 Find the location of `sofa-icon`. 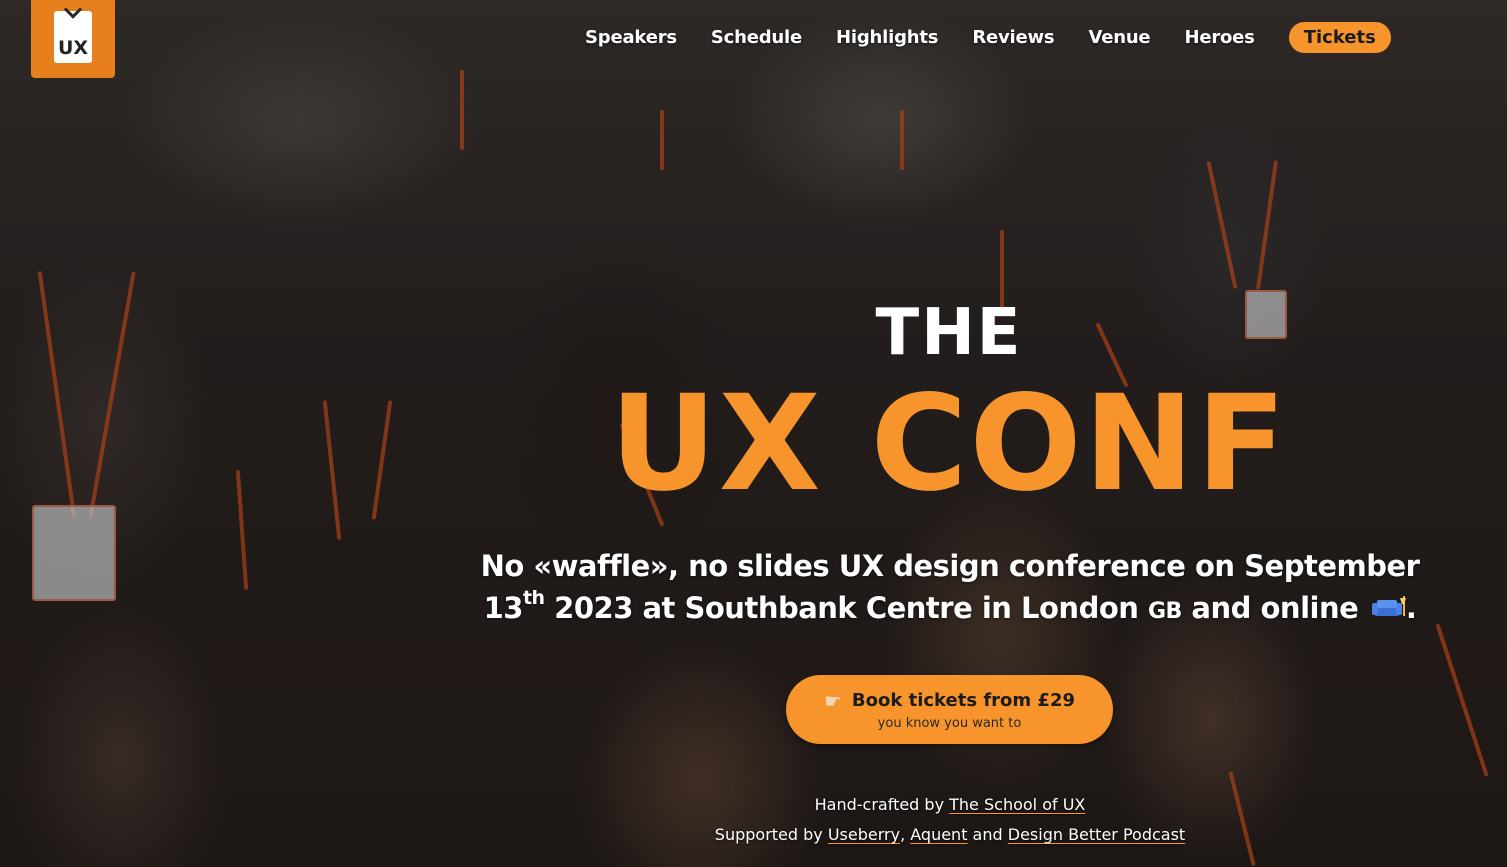

sofa-icon is located at coordinates (1388, 606).